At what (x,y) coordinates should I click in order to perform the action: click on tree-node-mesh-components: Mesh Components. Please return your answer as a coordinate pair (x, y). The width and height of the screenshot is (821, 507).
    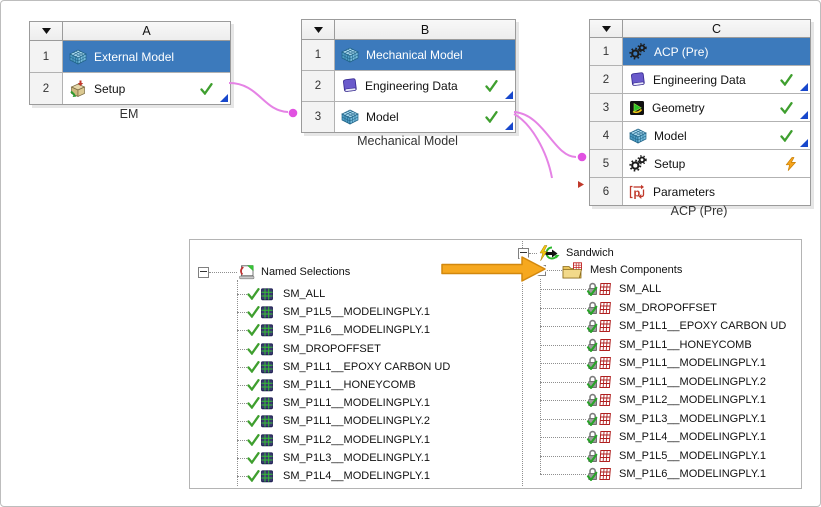
    Looking at the image, I should click on (602, 270).